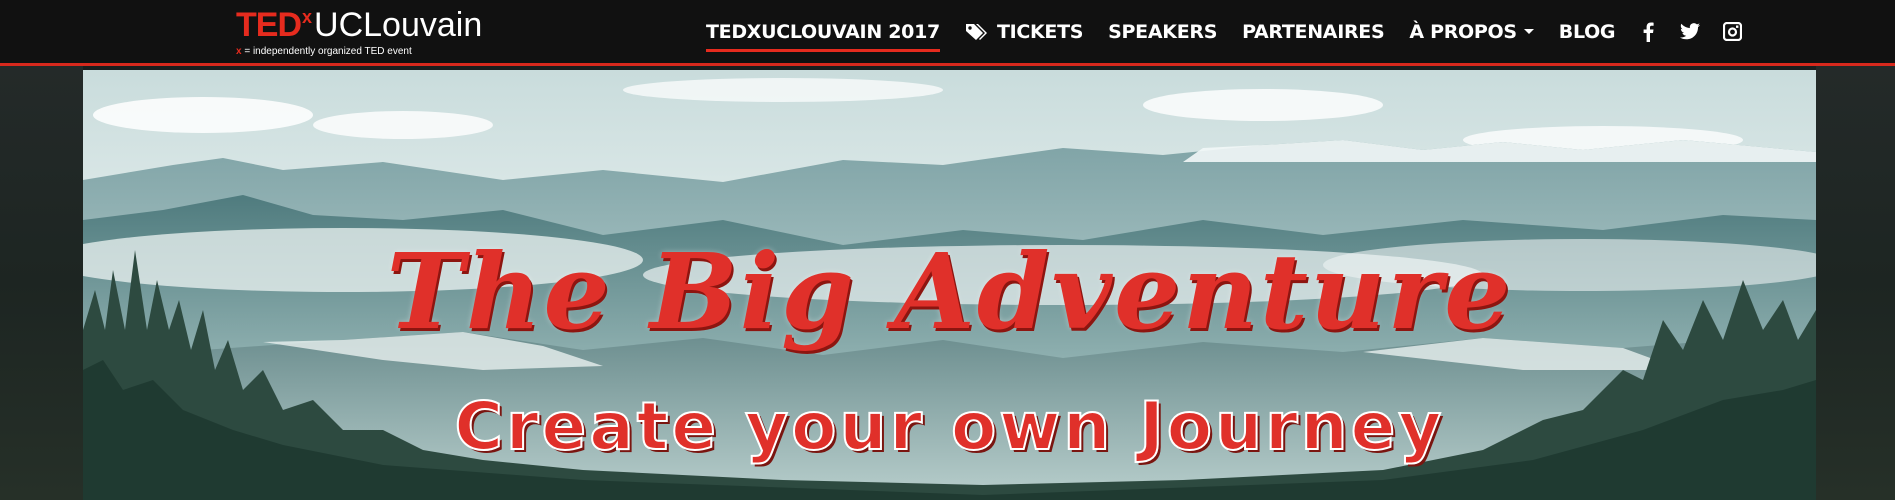 The height and width of the screenshot is (500, 1895). I want to click on brand-event-name: UCLouvain, so click(398, 25).